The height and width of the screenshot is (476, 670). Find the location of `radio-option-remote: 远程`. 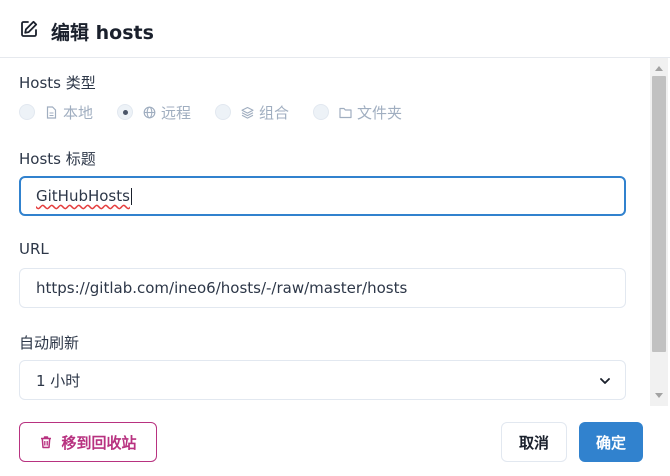

radio-option-remote: 远程 is located at coordinates (154, 112).